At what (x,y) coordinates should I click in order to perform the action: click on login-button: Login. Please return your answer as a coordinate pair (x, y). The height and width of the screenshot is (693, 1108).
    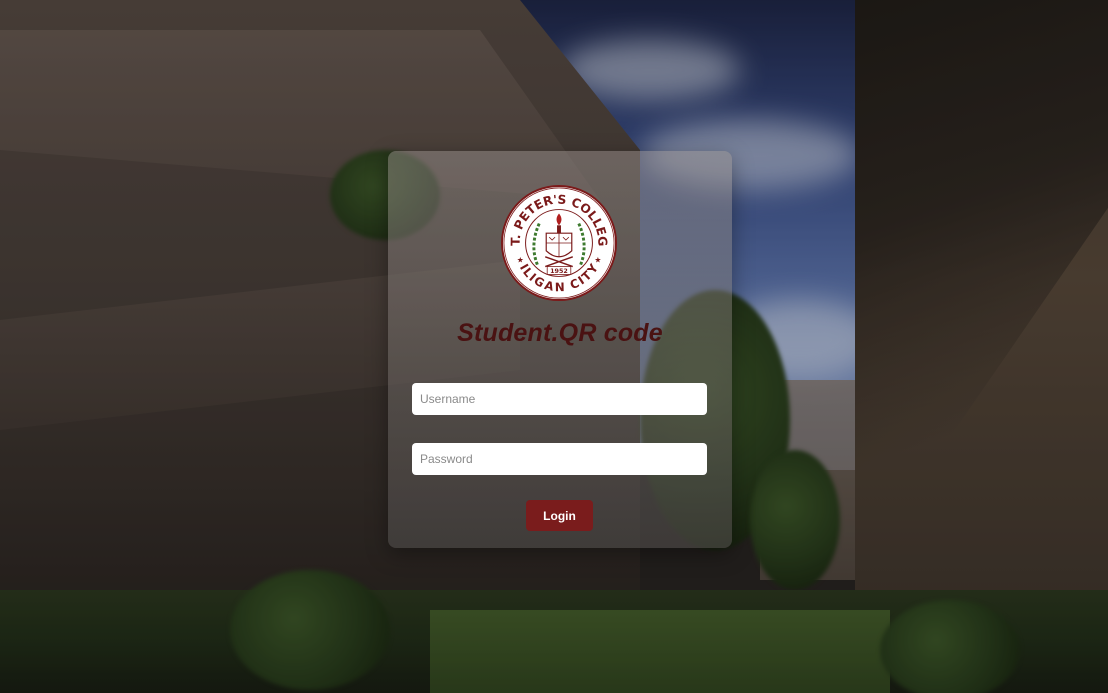
    Looking at the image, I should click on (559, 515).